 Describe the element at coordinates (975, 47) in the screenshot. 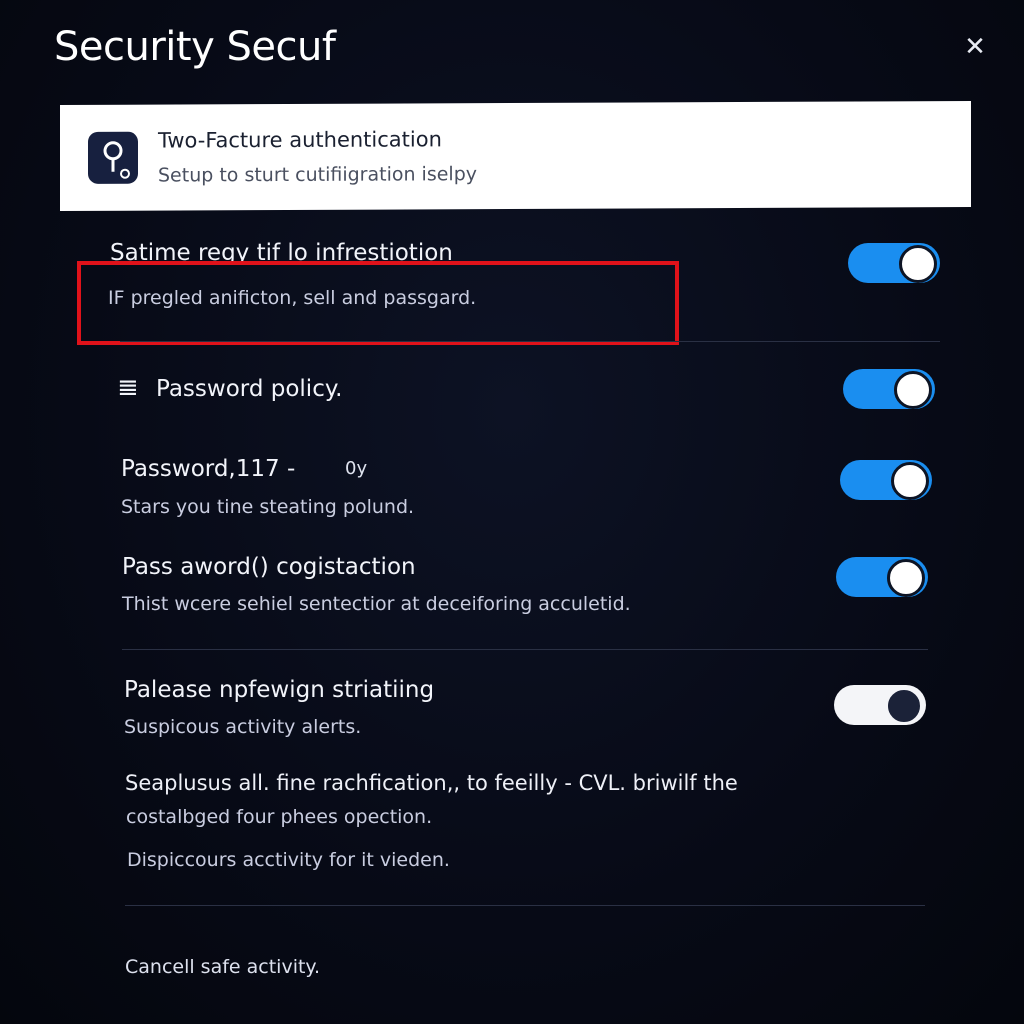

I see `close-icon: ✕` at that location.